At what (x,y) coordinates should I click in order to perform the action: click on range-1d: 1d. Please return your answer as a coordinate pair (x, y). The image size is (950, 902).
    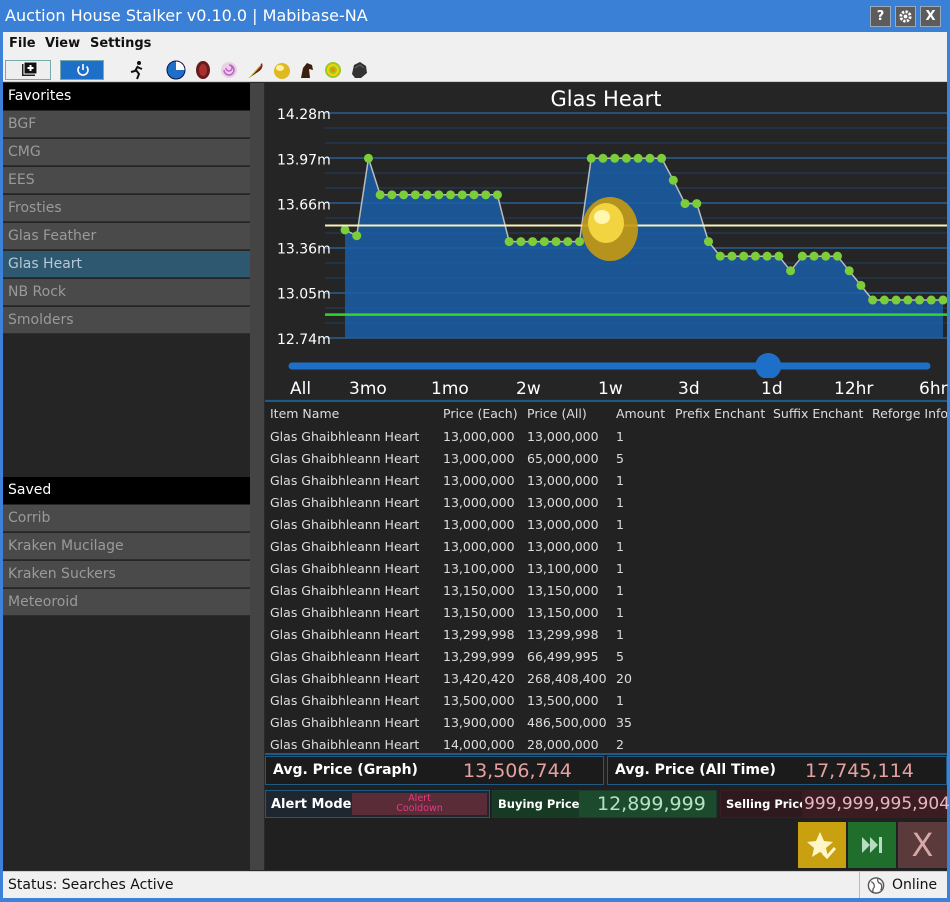
    Looking at the image, I should click on (772, 389).